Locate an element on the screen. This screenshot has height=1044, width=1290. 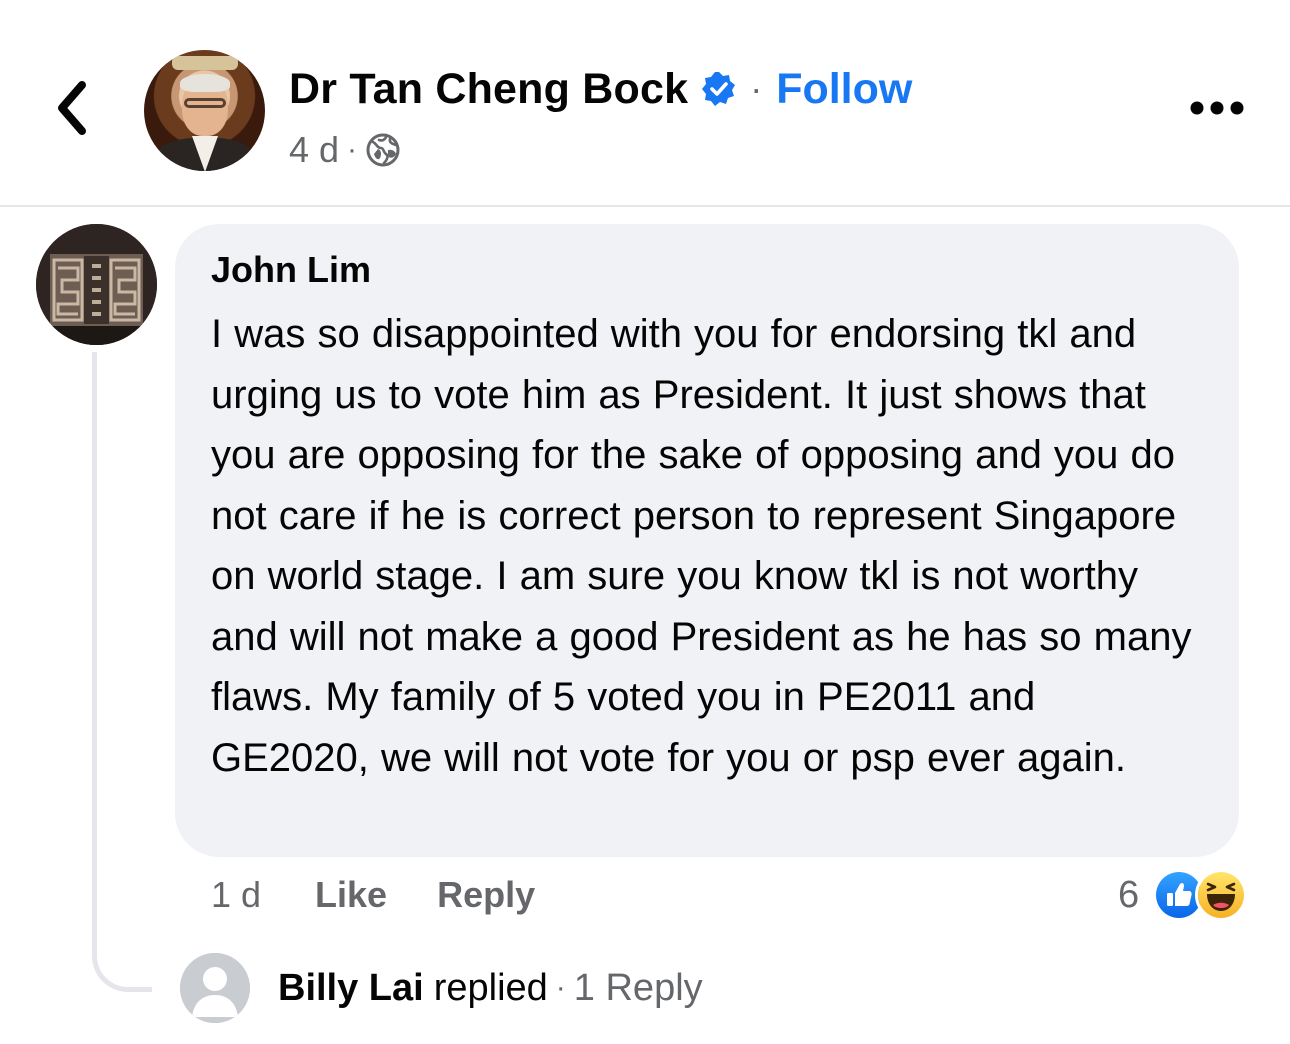
follow-button: Follow is located at coordinates (844, 89).